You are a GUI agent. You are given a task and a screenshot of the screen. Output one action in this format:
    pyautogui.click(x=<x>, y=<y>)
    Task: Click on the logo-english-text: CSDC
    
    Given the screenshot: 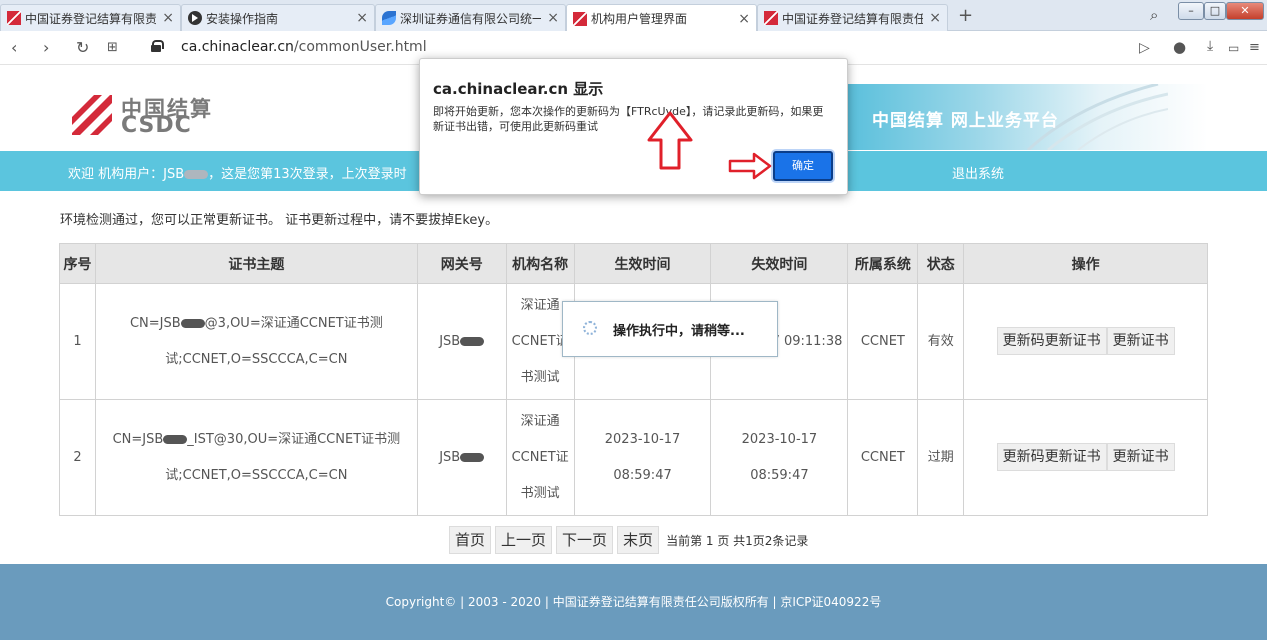 What is the action you would take?
    pyautogui.click(x=156, y=125)
    